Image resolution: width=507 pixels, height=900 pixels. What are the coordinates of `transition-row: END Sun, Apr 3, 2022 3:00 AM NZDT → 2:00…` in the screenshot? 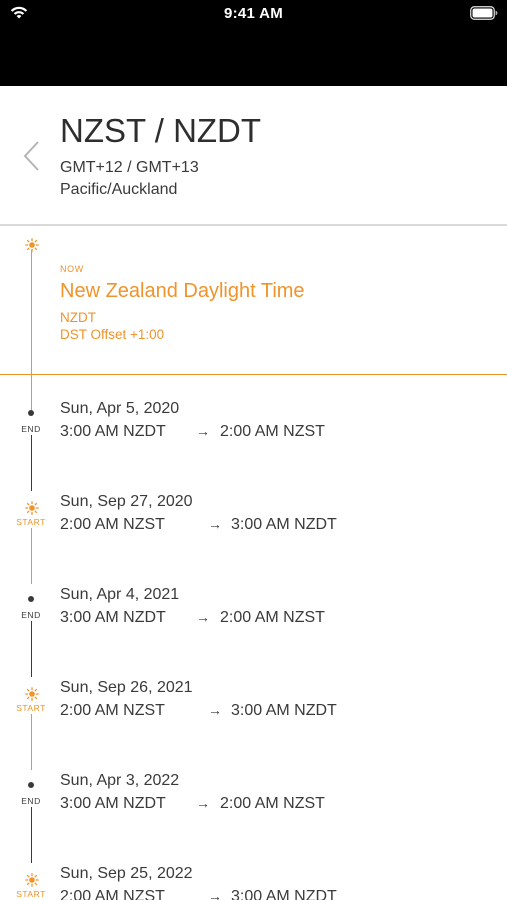 It's located at (253, 816).